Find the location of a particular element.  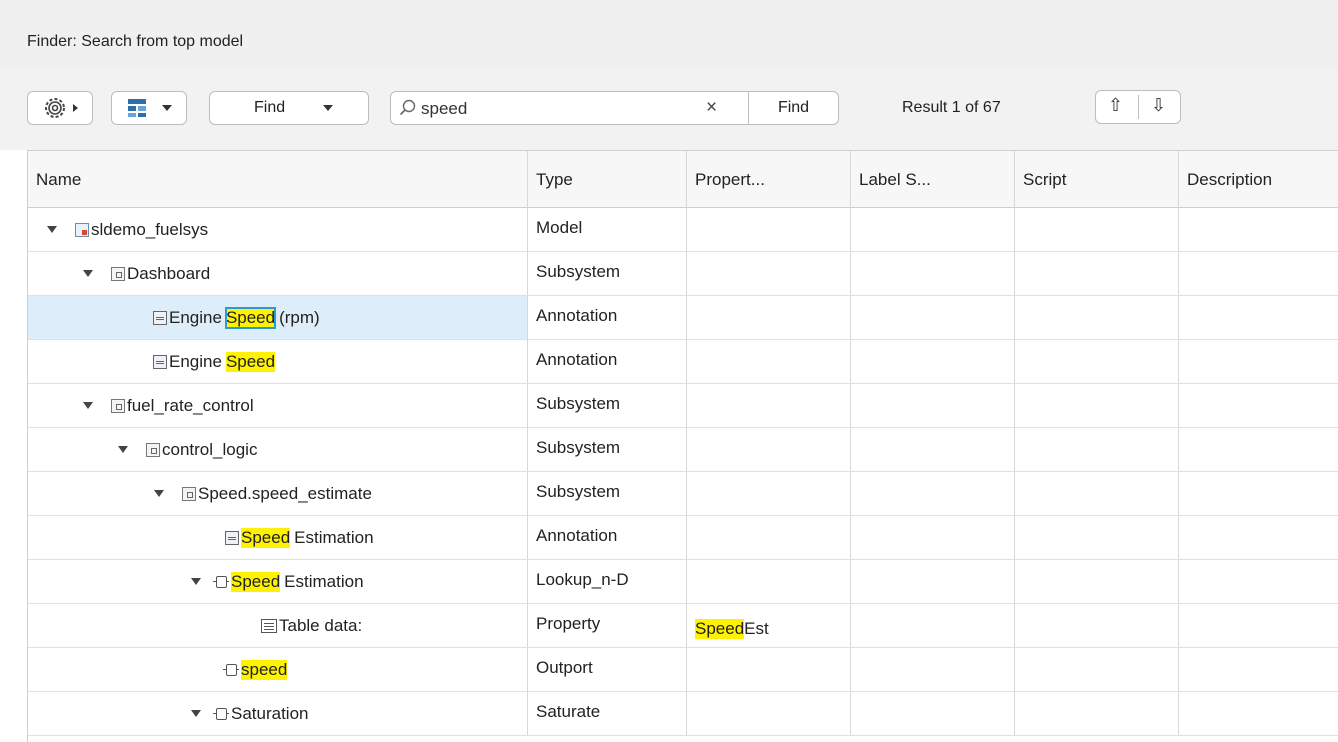

name-cell: Engine Speed (rpm) is located at coordinates (278, 317).